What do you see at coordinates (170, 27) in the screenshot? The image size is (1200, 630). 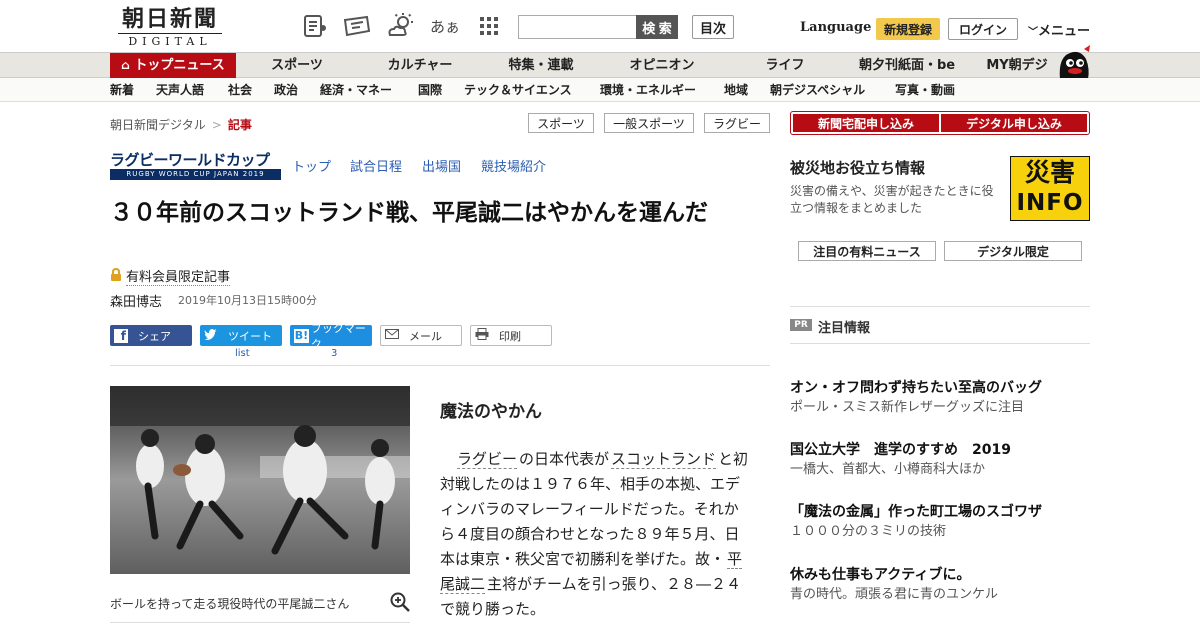 I see `asahi-digital-logo: 朝日新聞 DIGITAL` at bounding box center [170, 27].